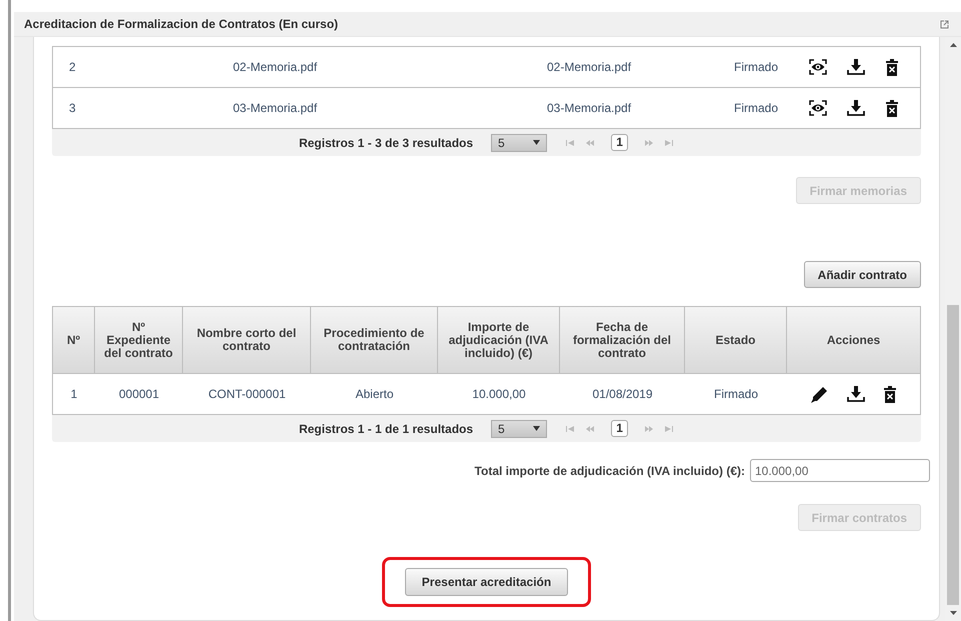  What do you see at coordinates (139, 340) in the screenshot?
I see `column-header: Nº Expediente del contrato` at bounding box center [139, 340].